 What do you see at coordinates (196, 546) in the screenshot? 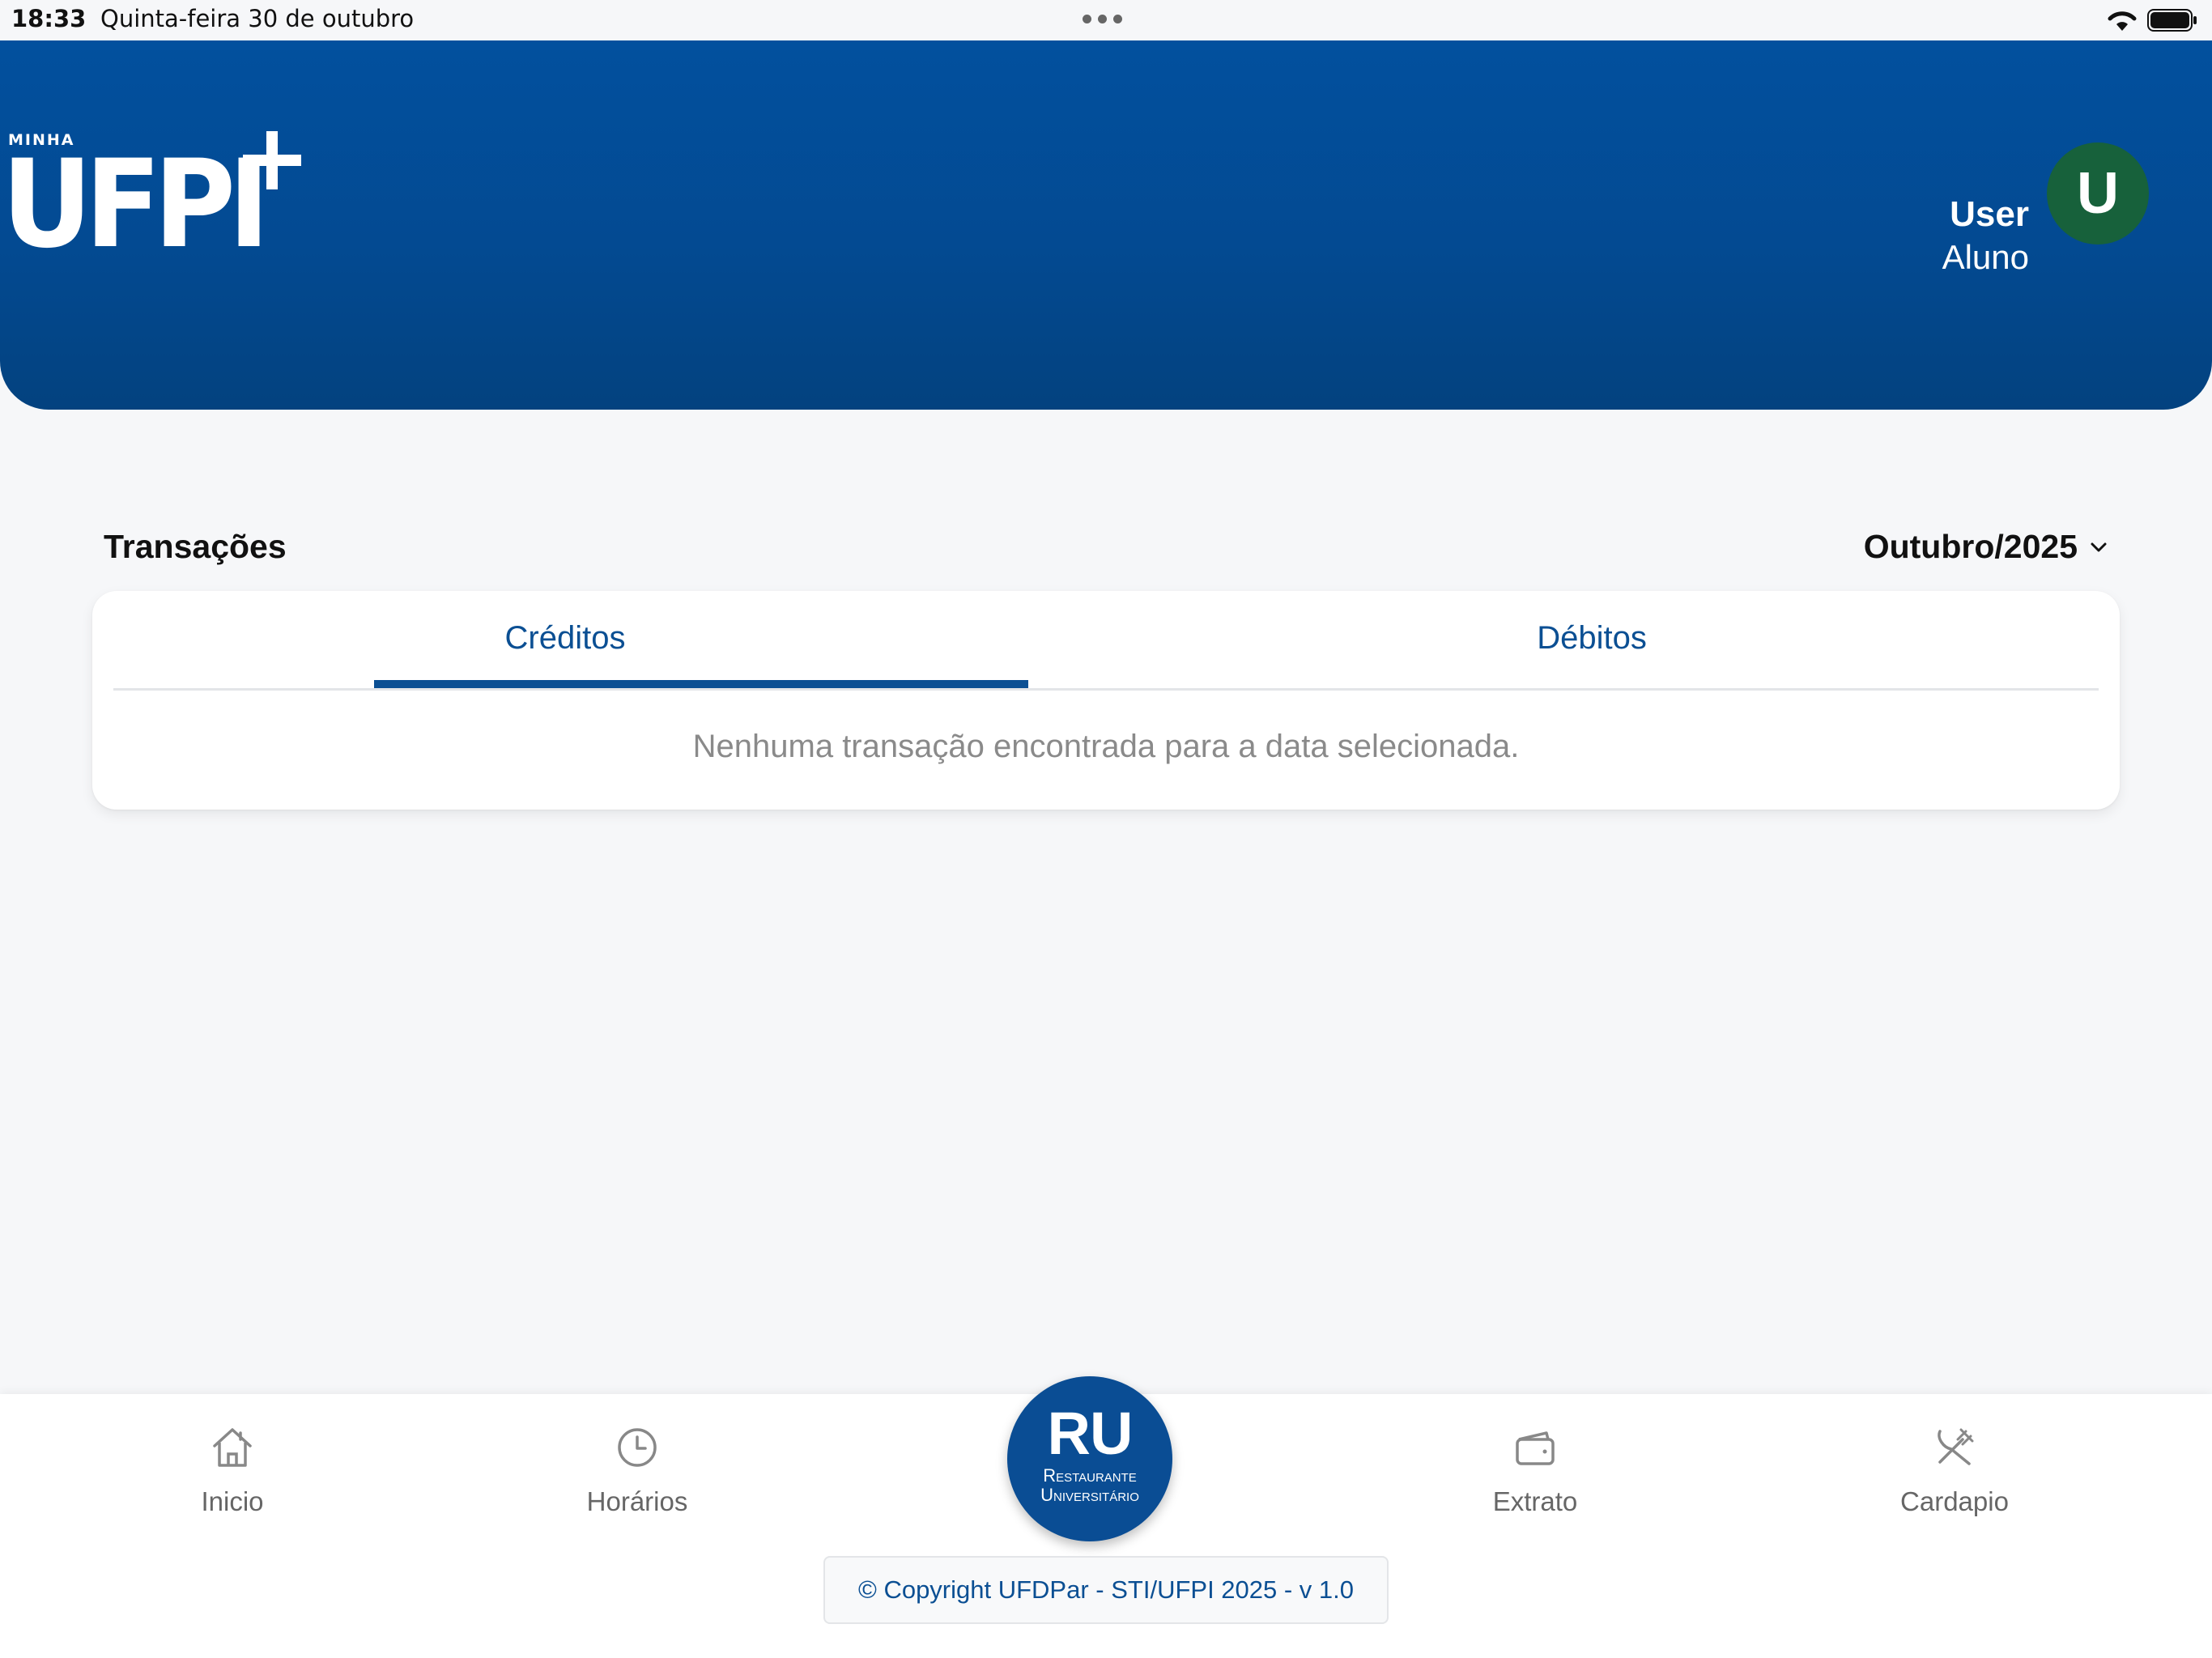
I see `section-title: Transações` at bounding box center [196, 546].